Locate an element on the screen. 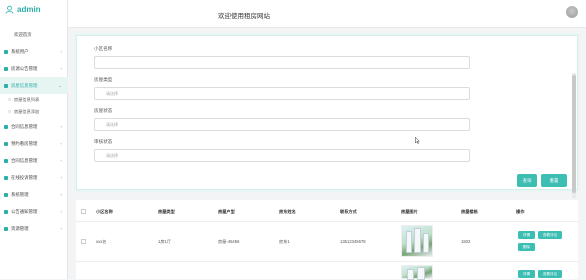  column-header: 房东姓名 is located at coordinates (287, 211).